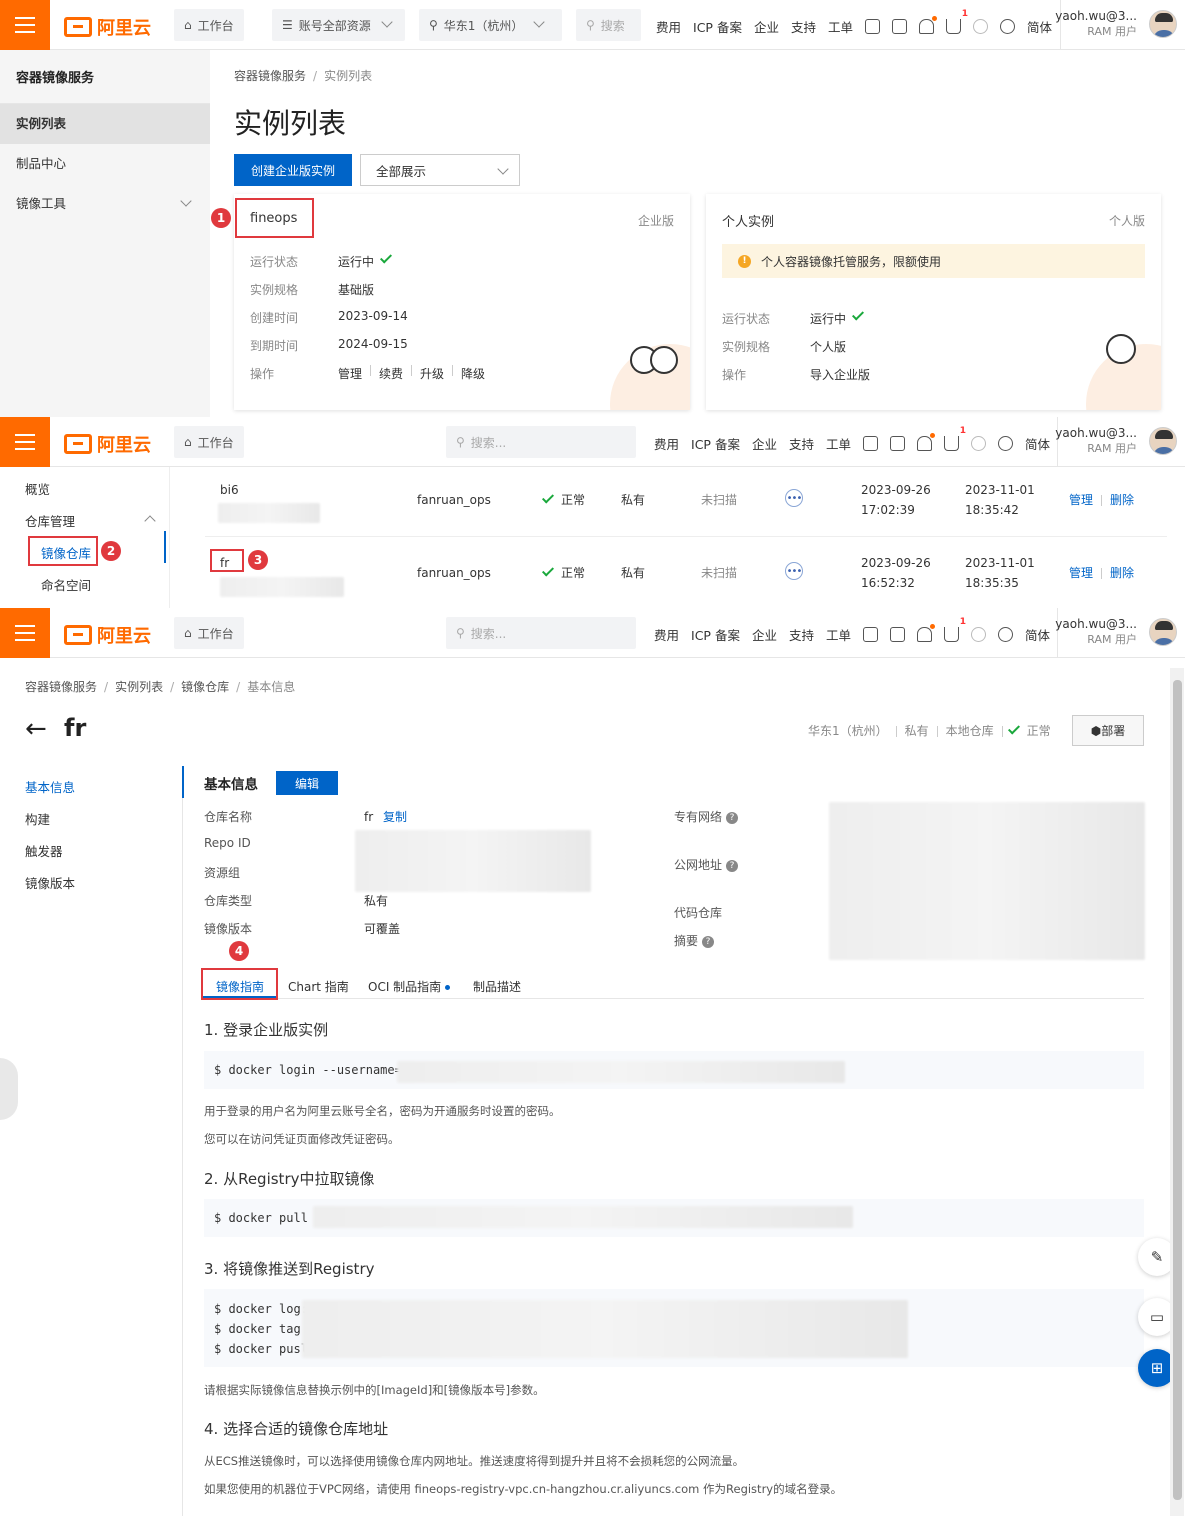 This screenshot has height=1516, width=1185. Describe the element at coordinates (490, 25) in the screenshot. I see `region-dropdown: ⚲ 华东1（杭州）` at that location.